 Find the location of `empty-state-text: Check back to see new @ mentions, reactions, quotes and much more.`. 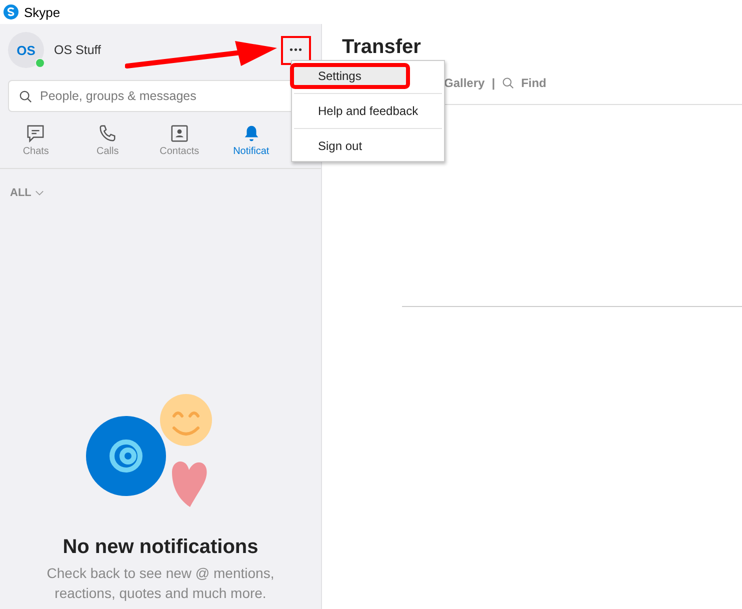

empty-state-text: Check back to see new @ mentions, reactions, quotes and much more. is located at coordinates (161, 583).